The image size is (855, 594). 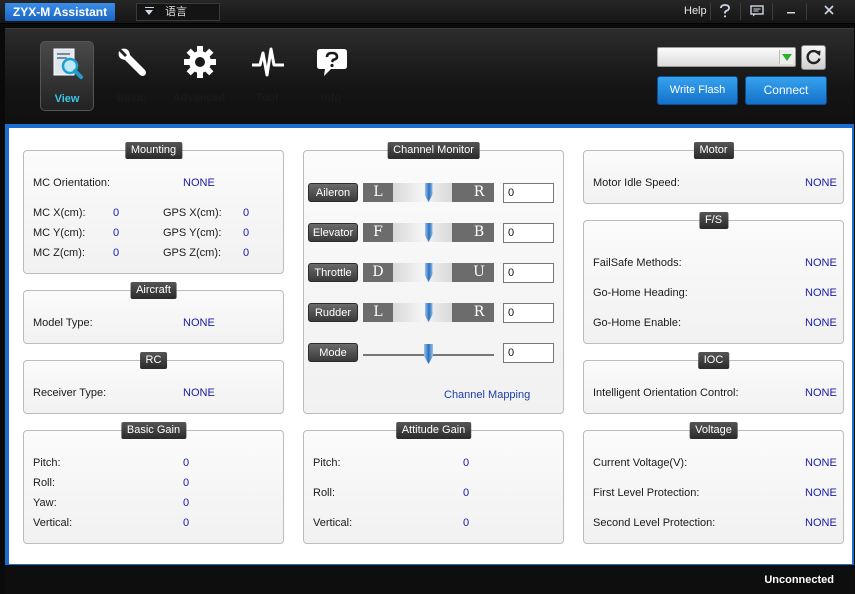 I want to click on first-level-label: First Level Protection:, so click(x=646, y=493).